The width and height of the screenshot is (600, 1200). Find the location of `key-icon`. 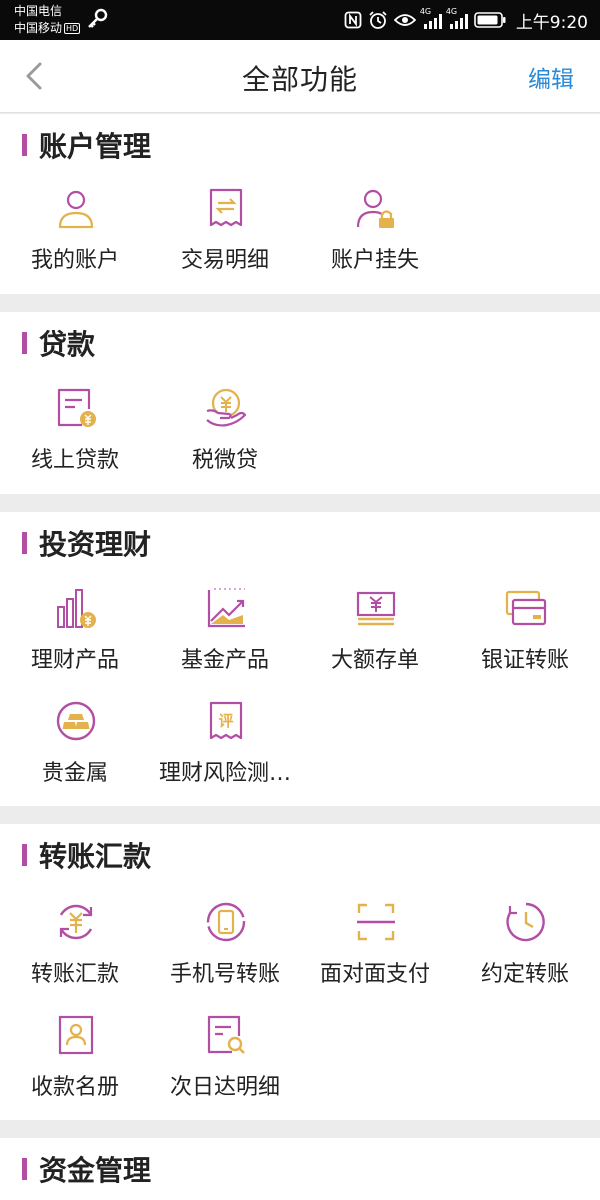

key-icon is located at coordinates (98, 18).